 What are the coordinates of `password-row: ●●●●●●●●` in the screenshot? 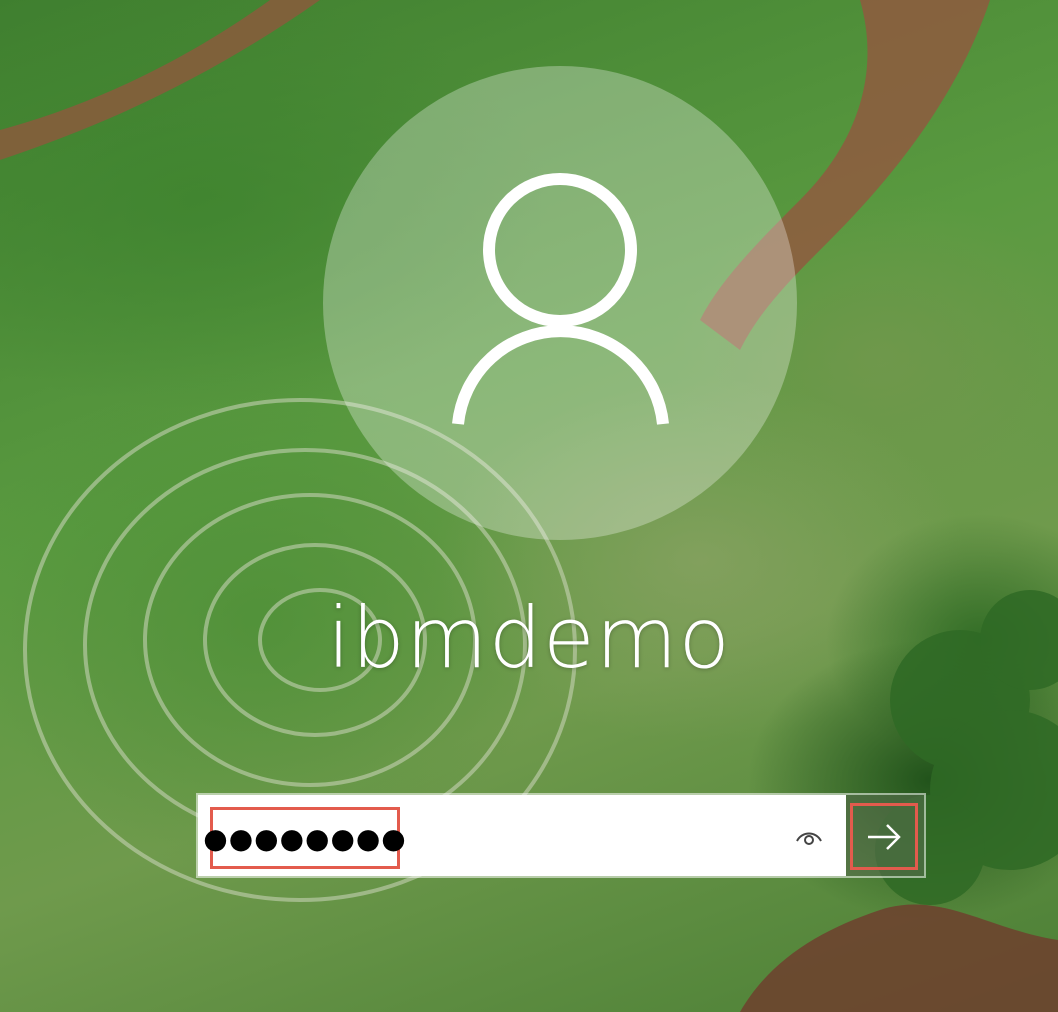 It's located at (561, 835).